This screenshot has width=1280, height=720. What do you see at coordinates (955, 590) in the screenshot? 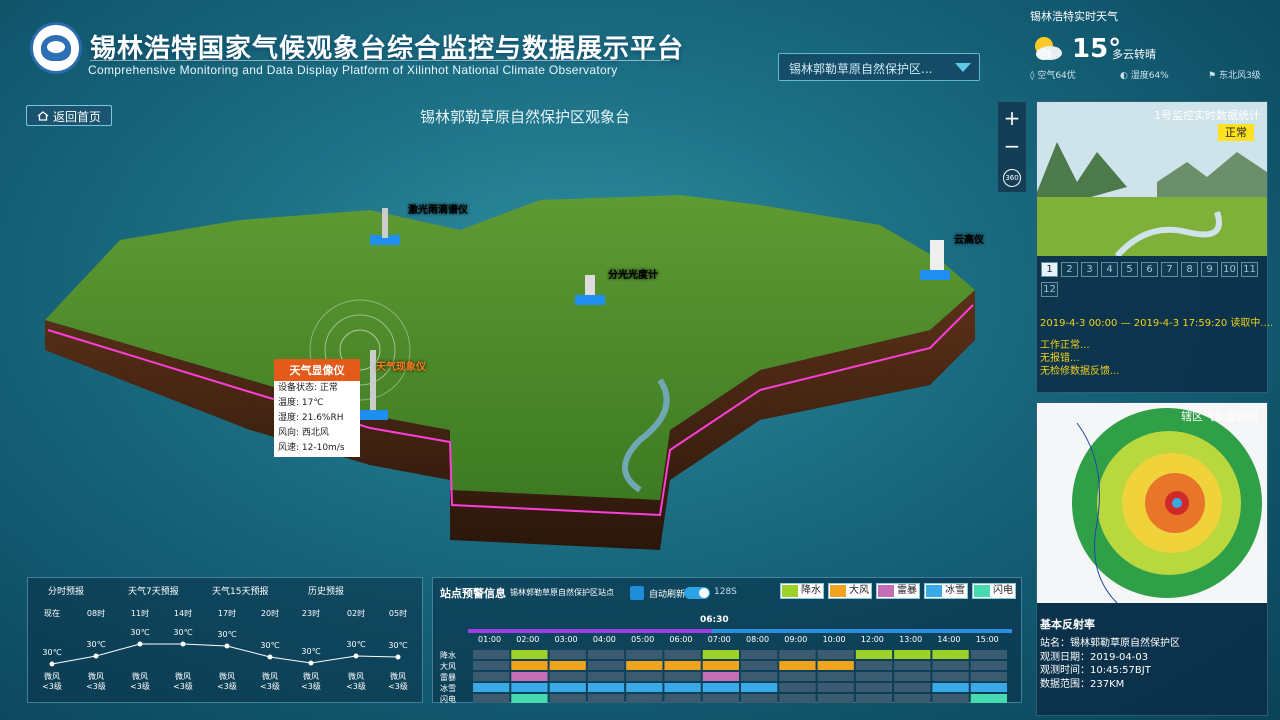
I see `legend-label: 冰雪` at bounding box center [955, 590].